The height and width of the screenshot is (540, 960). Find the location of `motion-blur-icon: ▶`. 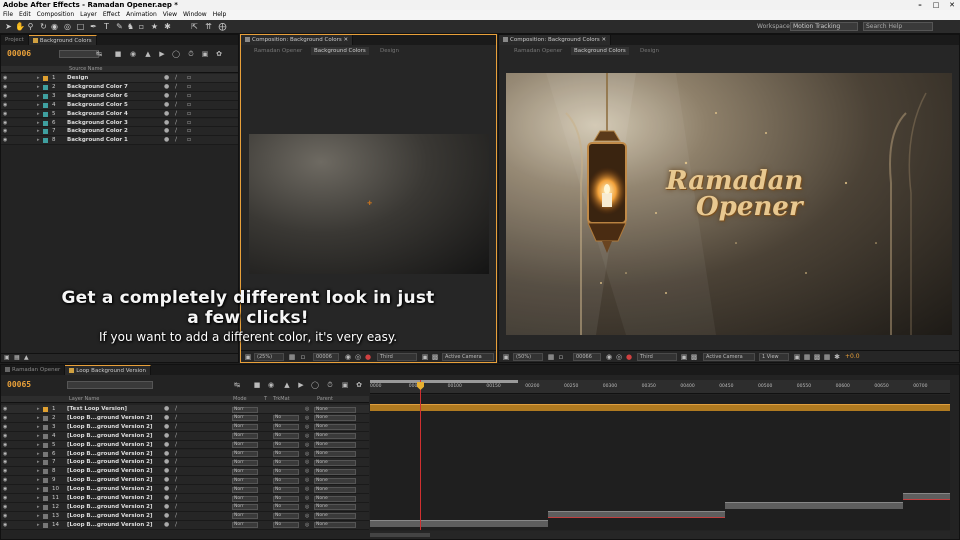

motion-blur-icon: ▶ is located at coordinates (162, 54).